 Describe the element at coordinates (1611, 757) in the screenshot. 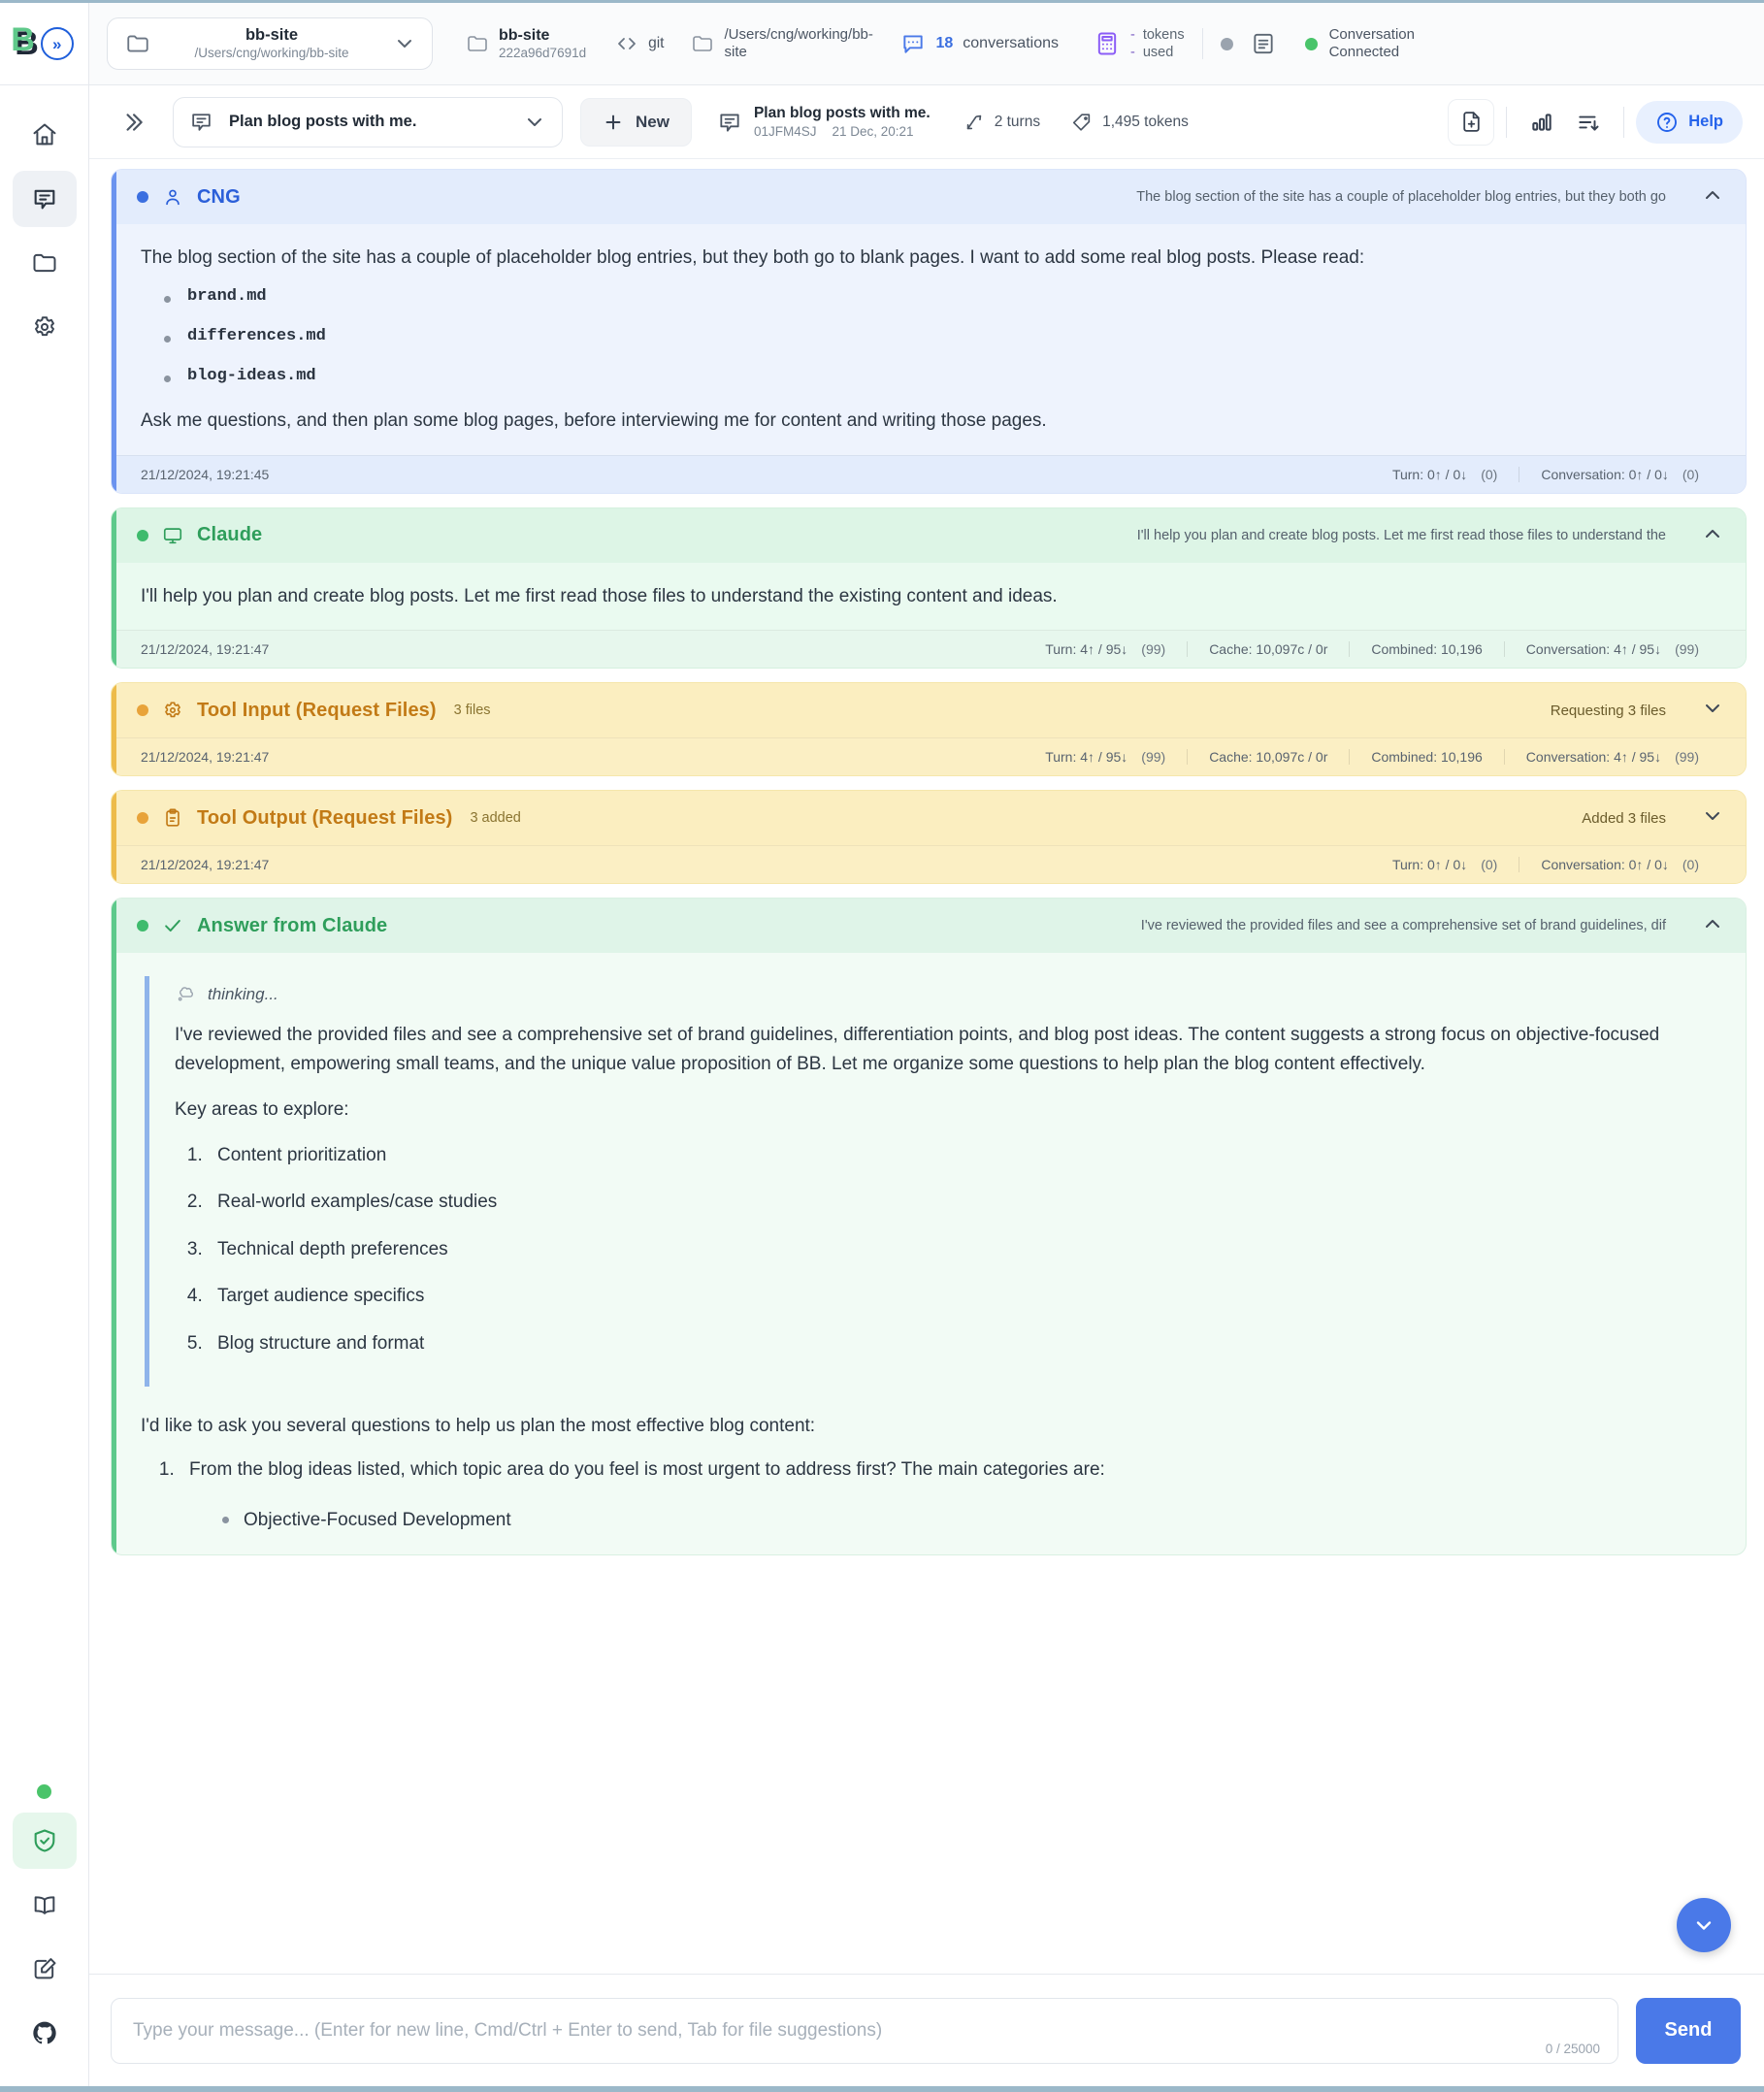

I see `stat-conversation: Conversation: 4↑ / 95↓ (99)` at that location.